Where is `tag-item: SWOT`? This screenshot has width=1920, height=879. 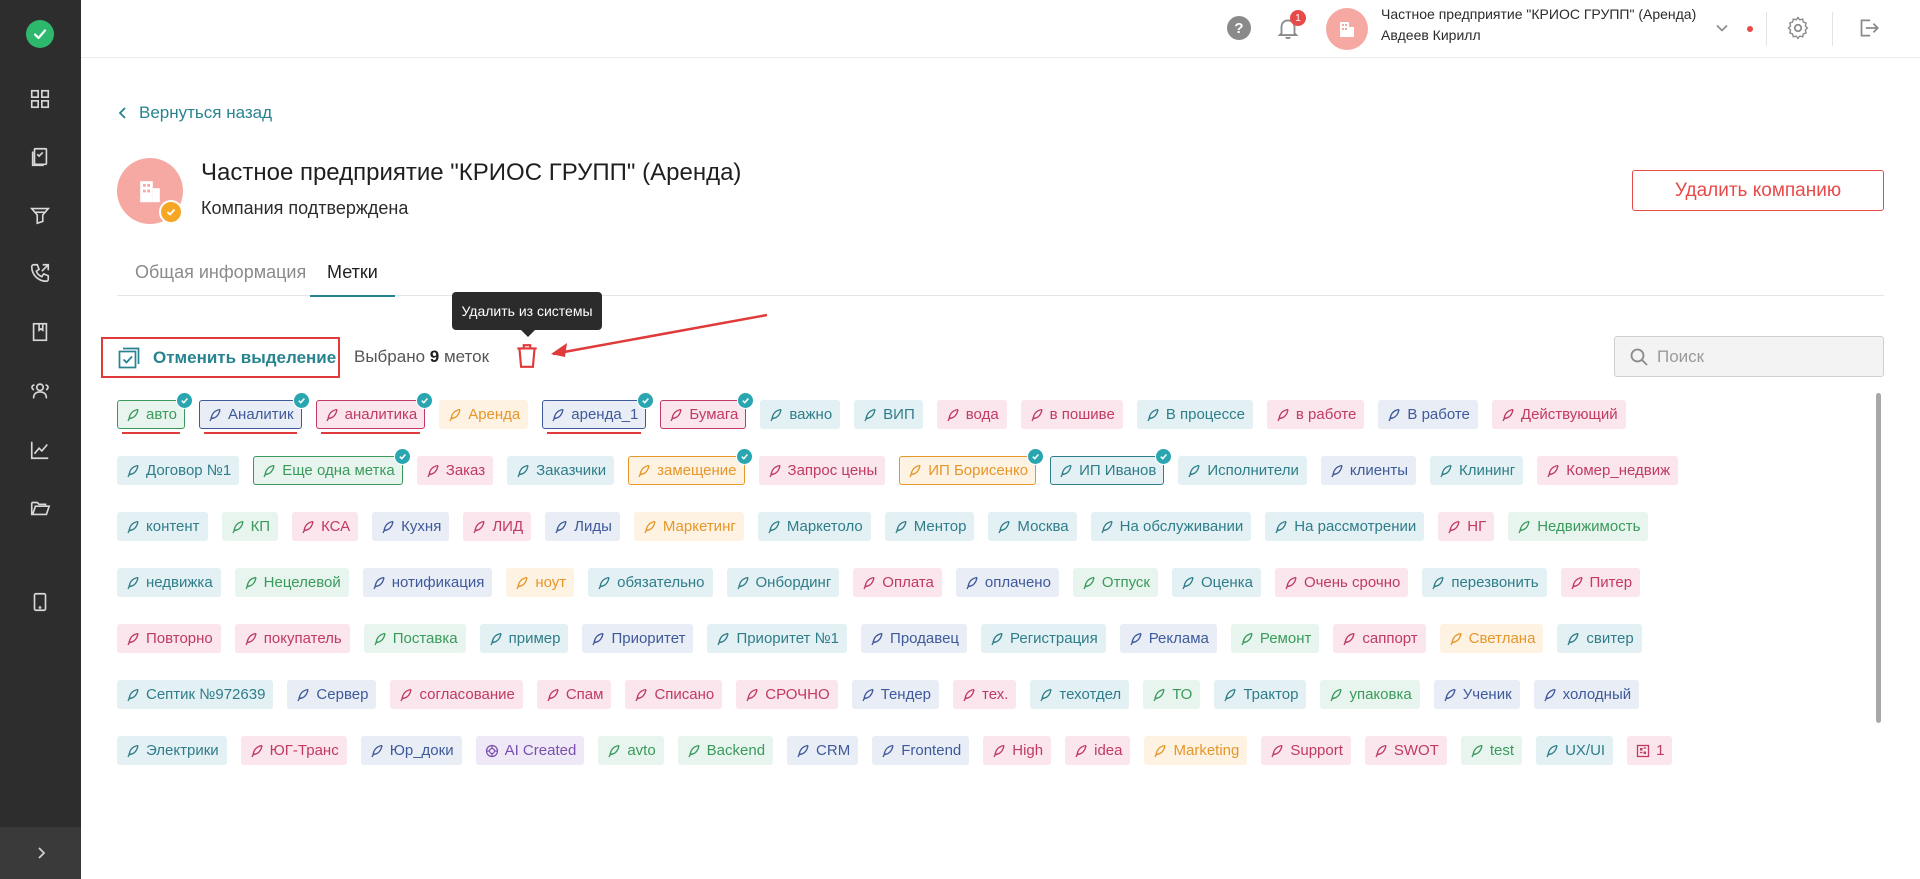
tag-item: SWOT is located at coordinates (1405, 750).